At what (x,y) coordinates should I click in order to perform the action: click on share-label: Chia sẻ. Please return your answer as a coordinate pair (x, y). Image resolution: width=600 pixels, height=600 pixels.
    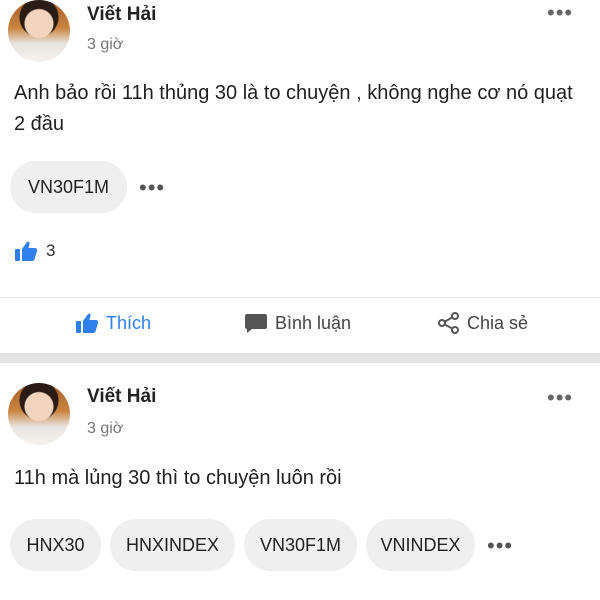
    Looking at the image, I should click on (498, 322).